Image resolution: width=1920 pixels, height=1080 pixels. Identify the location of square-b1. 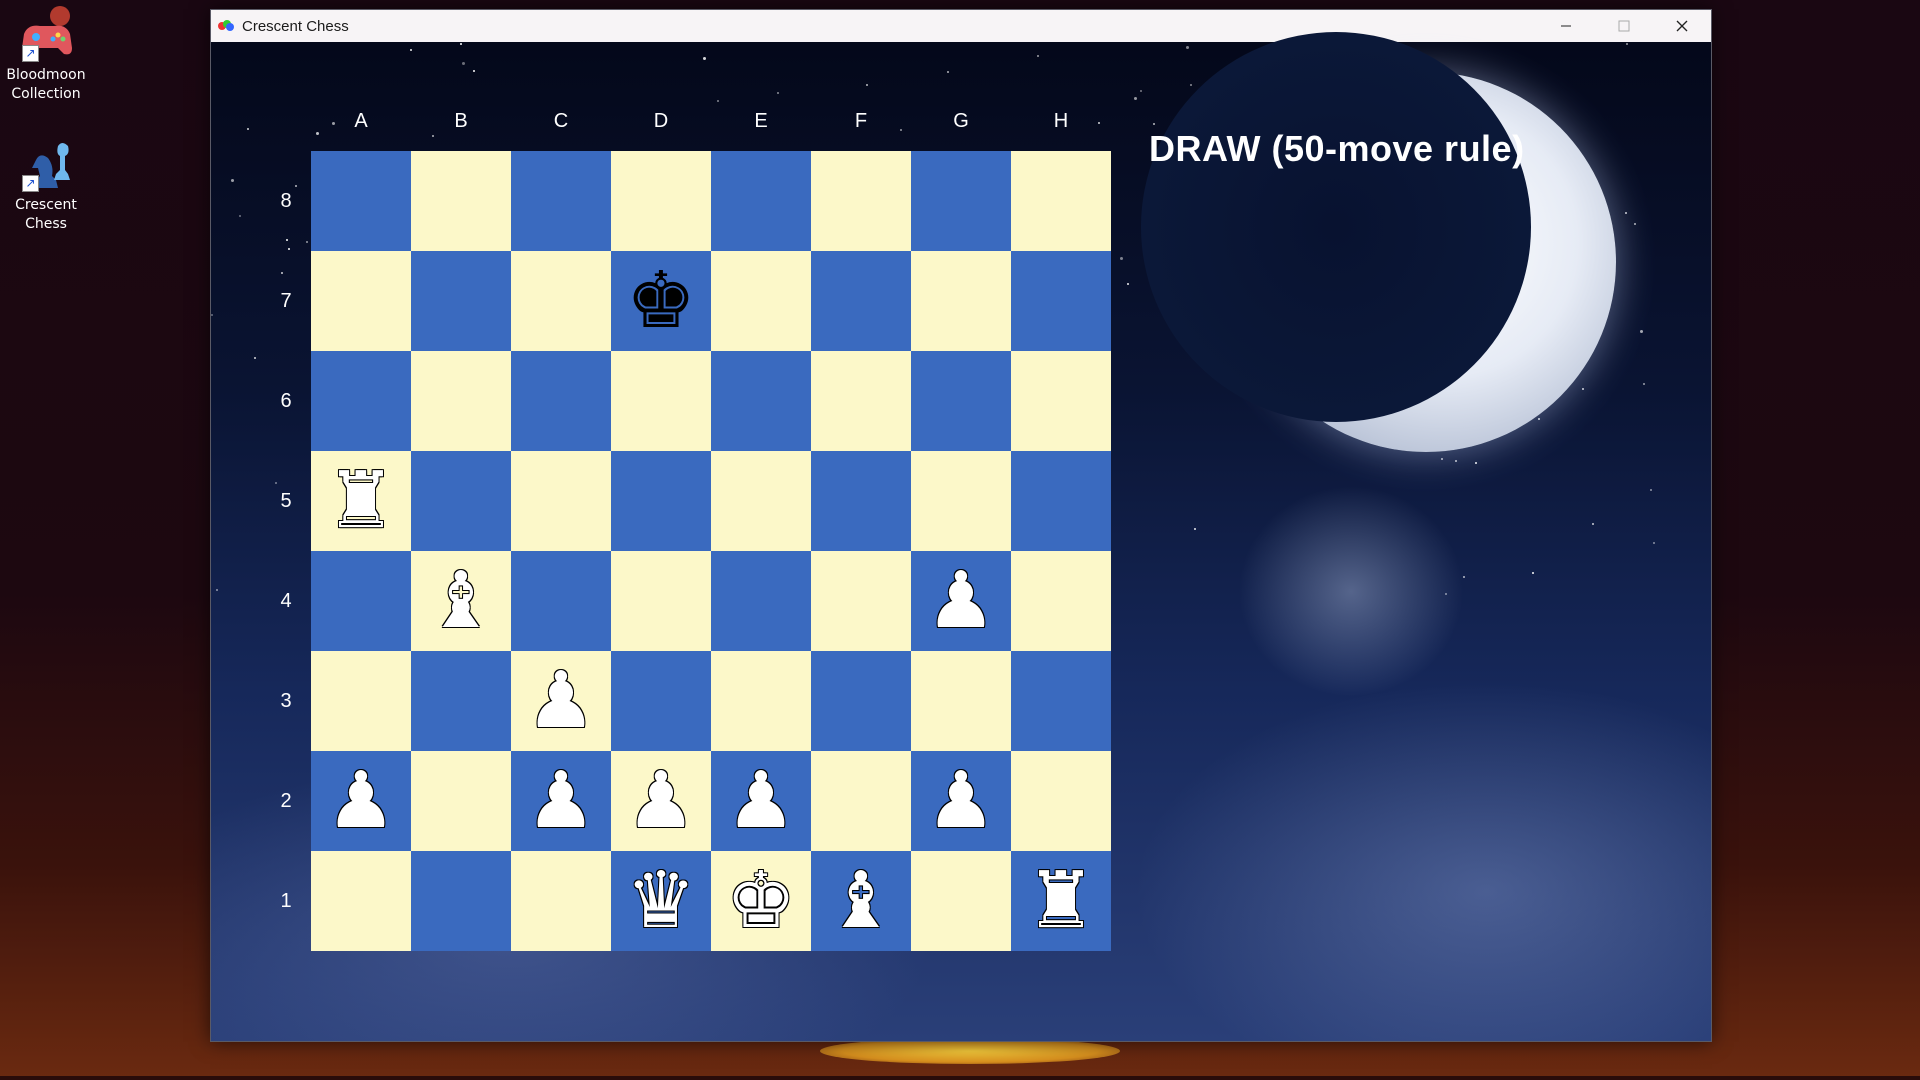
(461, 901).